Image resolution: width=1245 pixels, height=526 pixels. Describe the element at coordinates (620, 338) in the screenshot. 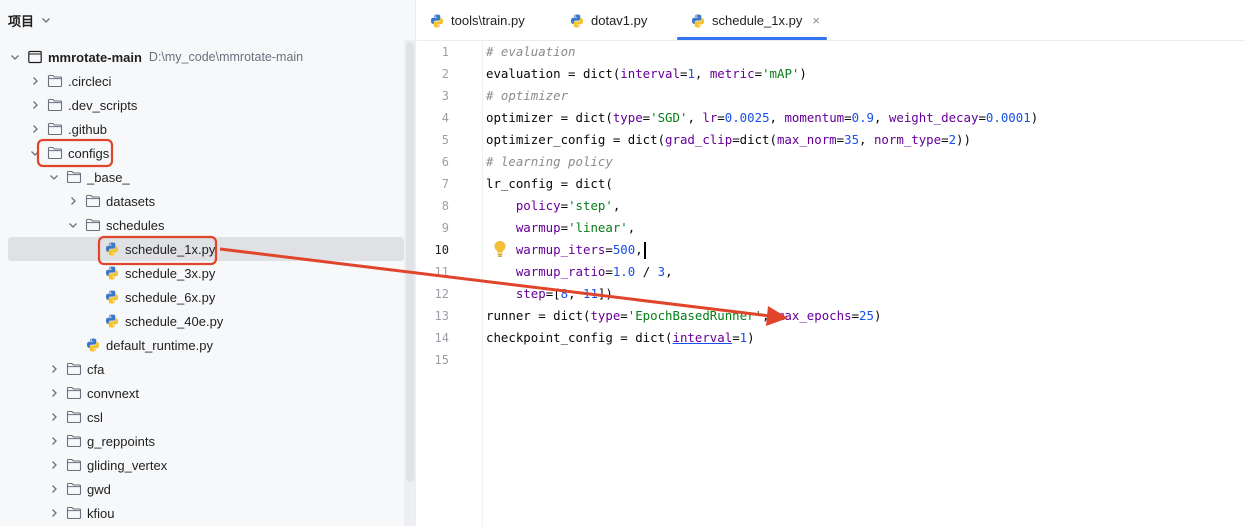

I see `code-line: checkpoint_config = dict(interval=1)` at that location.